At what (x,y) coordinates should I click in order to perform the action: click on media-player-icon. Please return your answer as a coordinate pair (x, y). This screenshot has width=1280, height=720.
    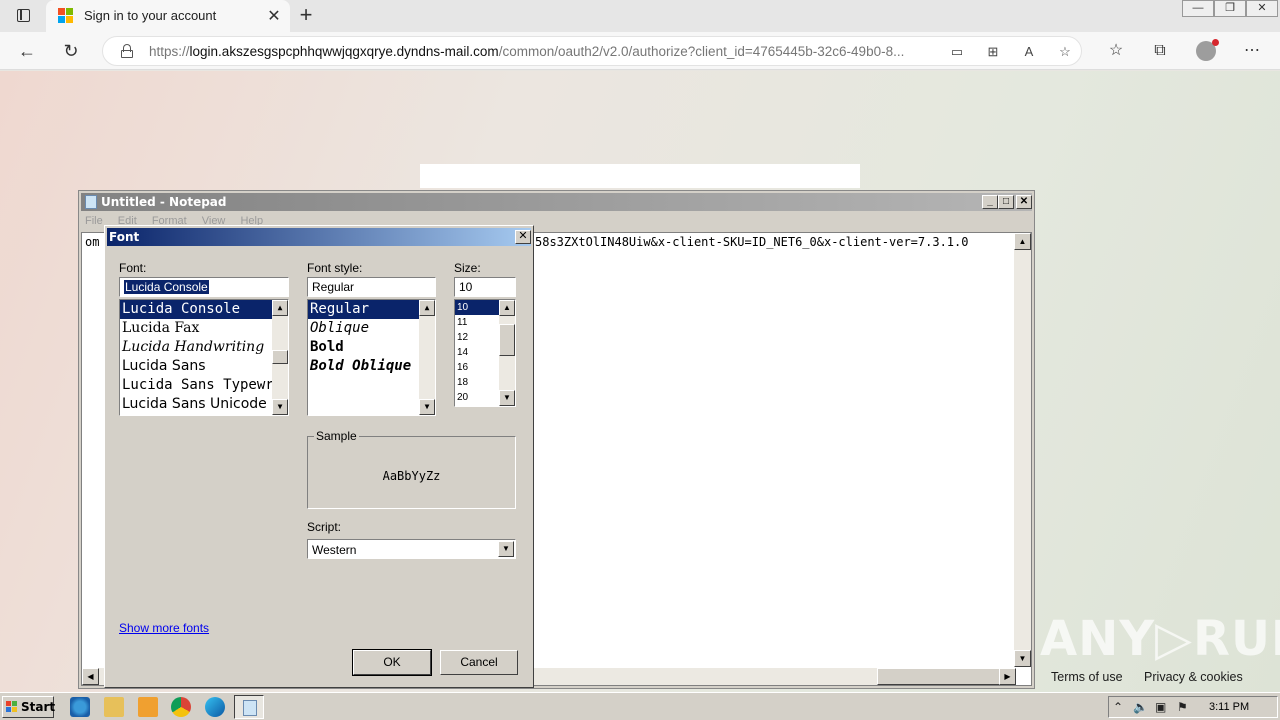
    Looking at the image, I should click on (148, 707).